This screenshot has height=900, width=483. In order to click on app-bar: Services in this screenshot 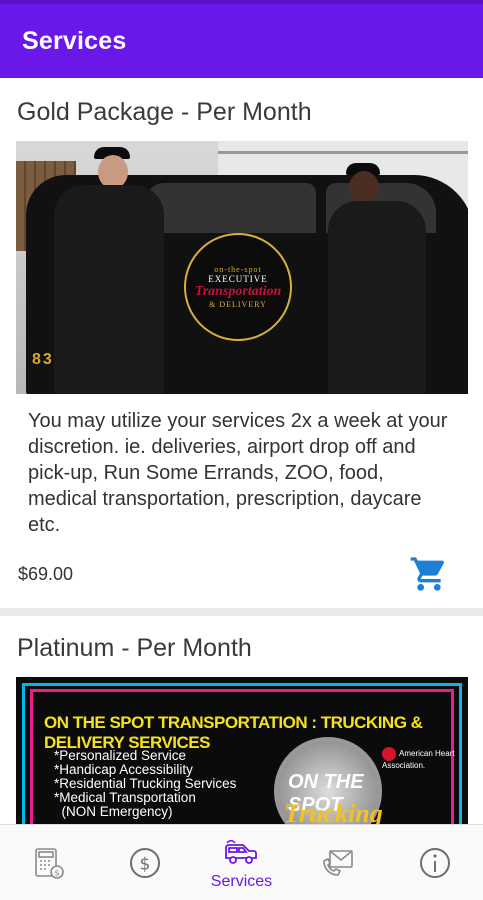, I will do `click(241, 41)`.